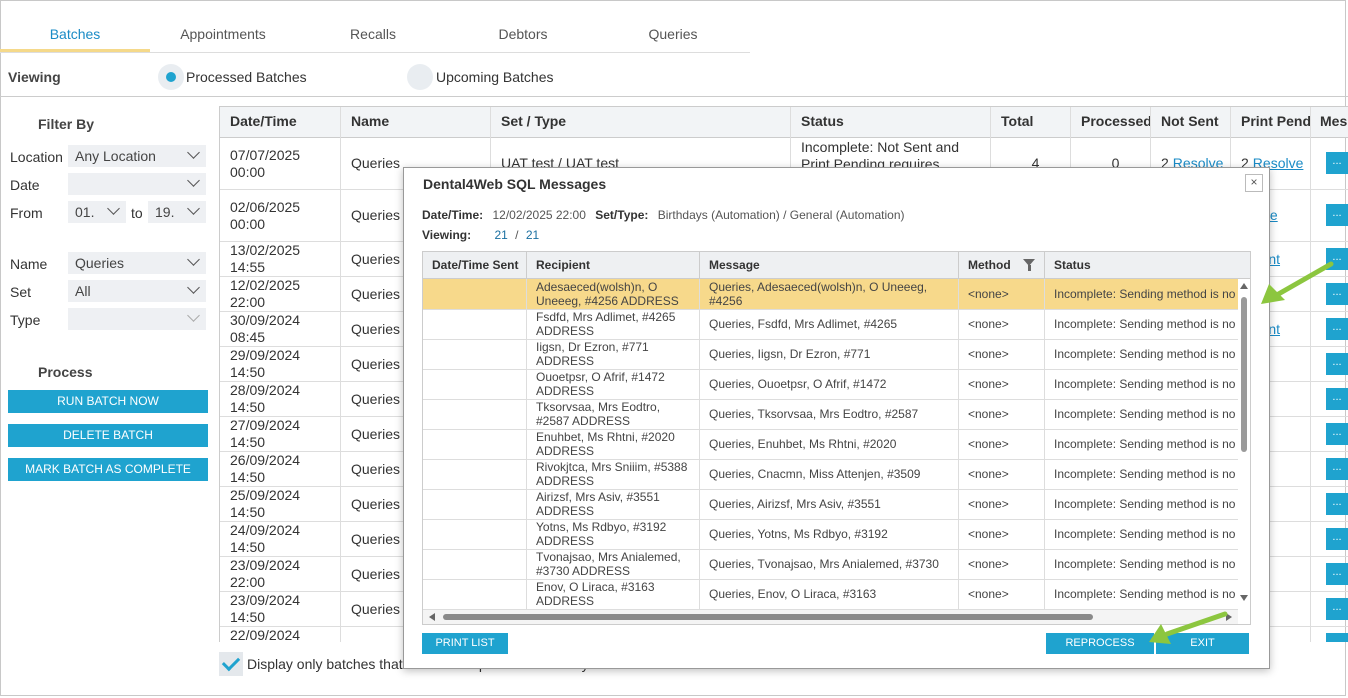 This screenshot has width=1348, height=698. I want to click on recipient-line-1: Tksorvsaa, Mrs Eodtro,, so click(598, 407).